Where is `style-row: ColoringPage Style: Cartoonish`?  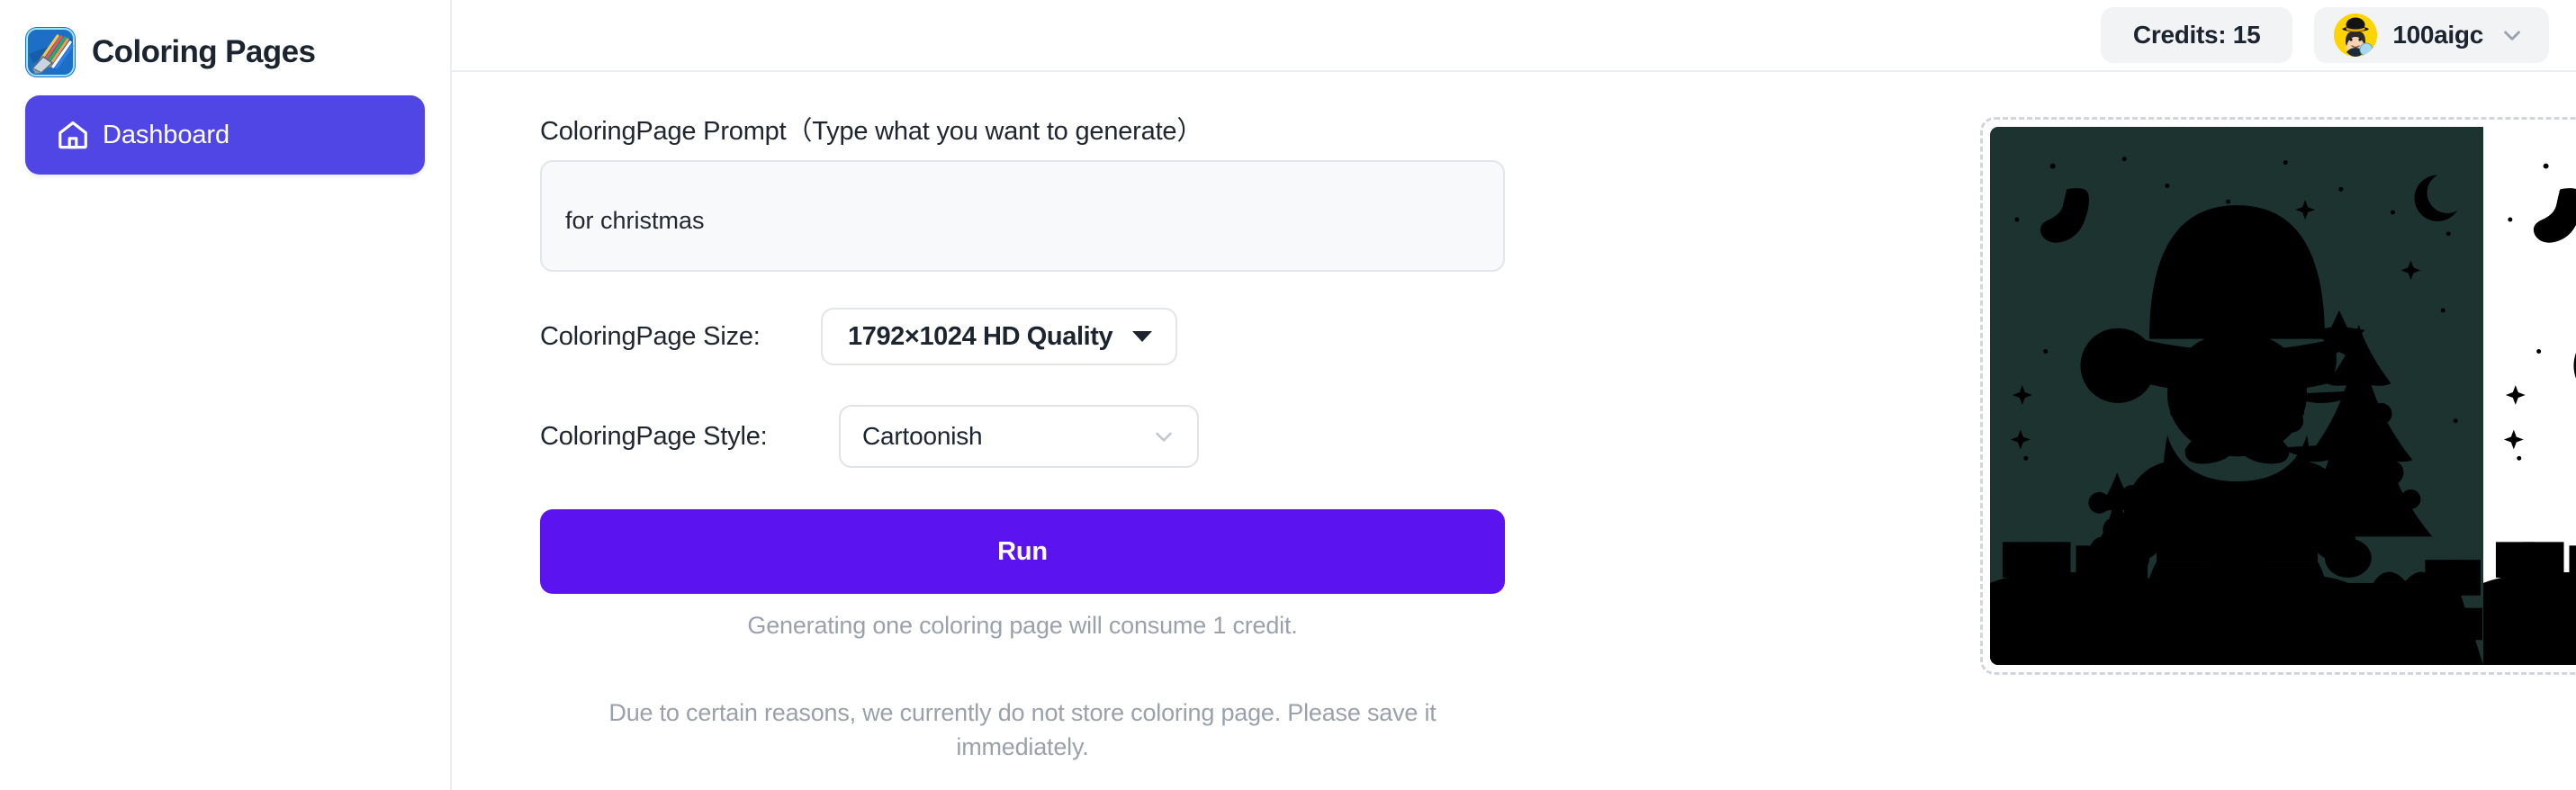 style-row: ColoringPage Style: Cartoonish is located at coordinates (979, 436).